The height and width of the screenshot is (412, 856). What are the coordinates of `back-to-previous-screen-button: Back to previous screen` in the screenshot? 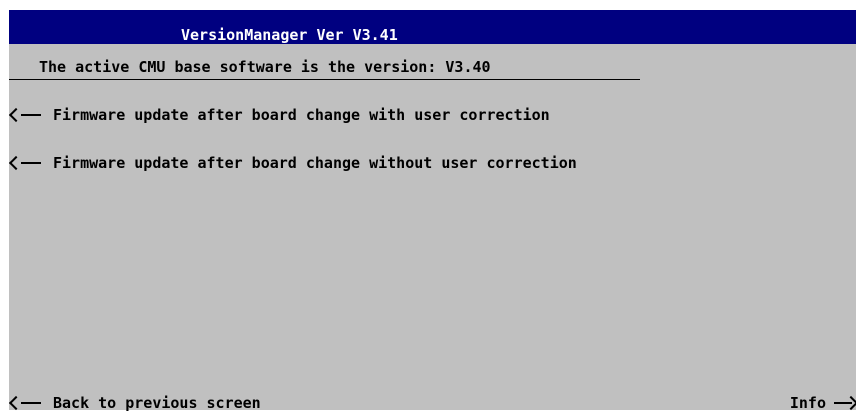 It's located at (135, 403).